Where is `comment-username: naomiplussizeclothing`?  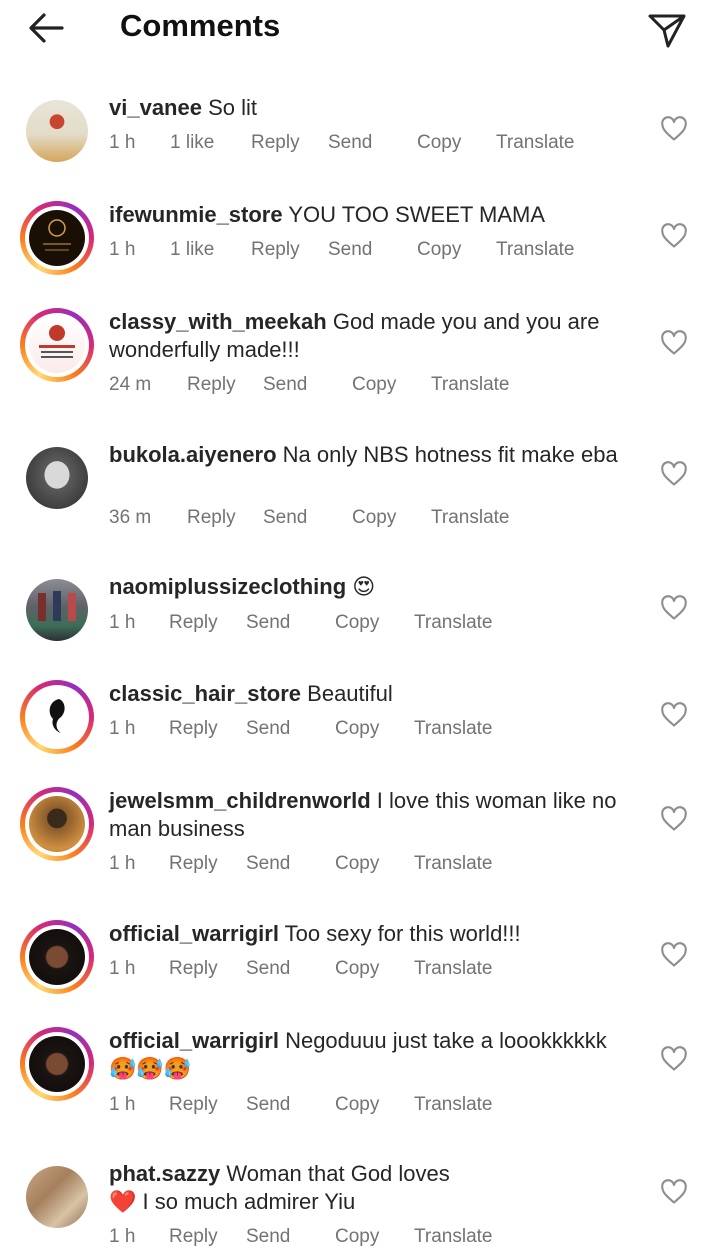
comment-username: naomiplussizeclothing is located at coordinates (227, 586).